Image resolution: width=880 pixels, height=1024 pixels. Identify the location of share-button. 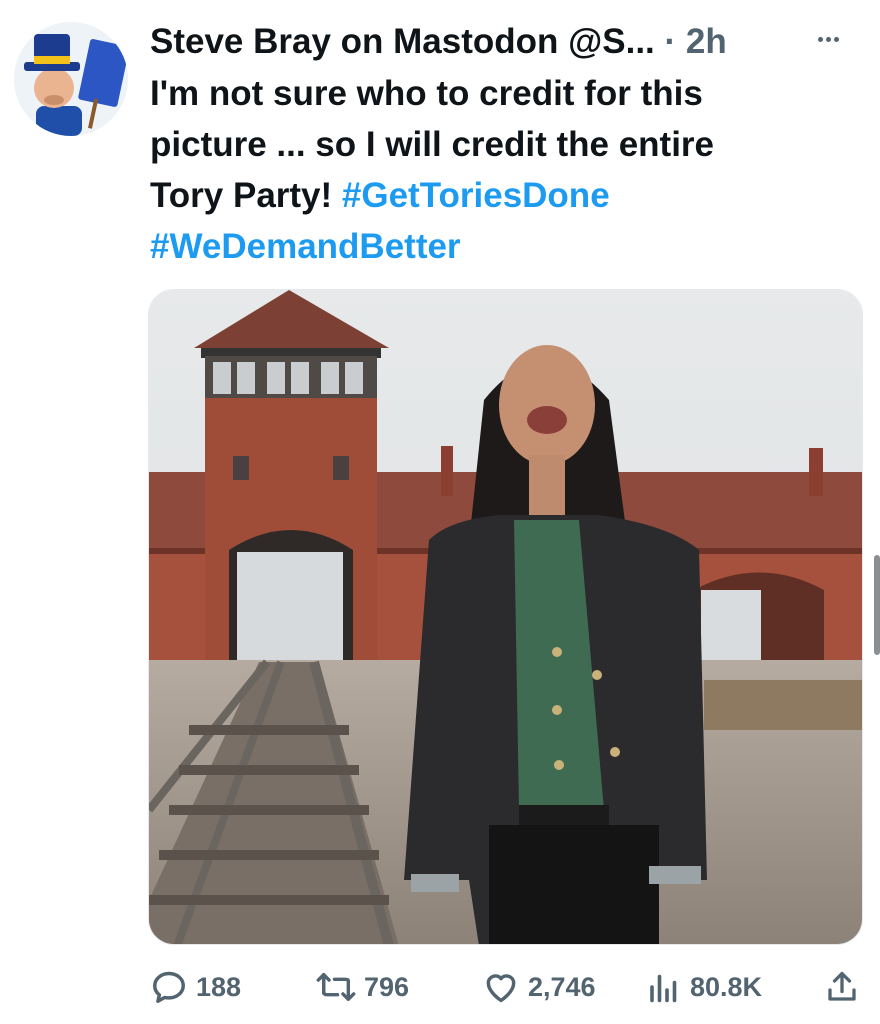
(846, 987).